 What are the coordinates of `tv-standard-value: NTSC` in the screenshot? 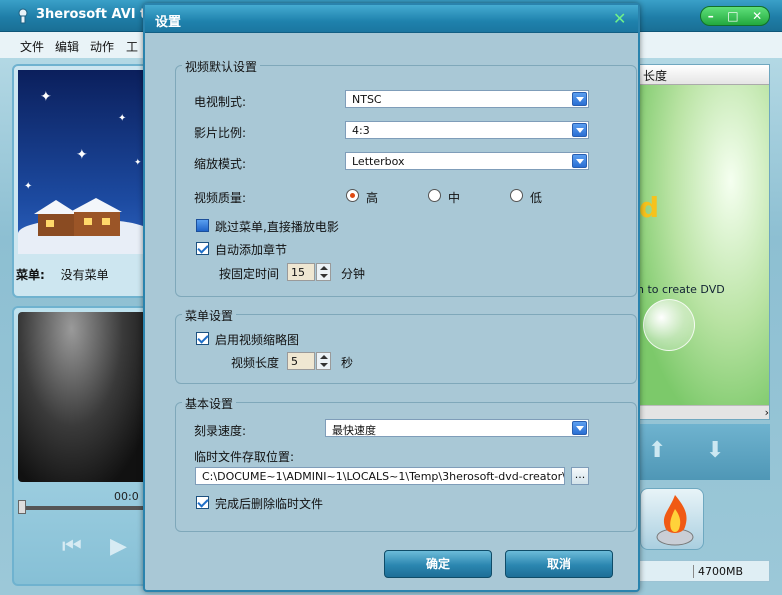 It's located at (367, 99).